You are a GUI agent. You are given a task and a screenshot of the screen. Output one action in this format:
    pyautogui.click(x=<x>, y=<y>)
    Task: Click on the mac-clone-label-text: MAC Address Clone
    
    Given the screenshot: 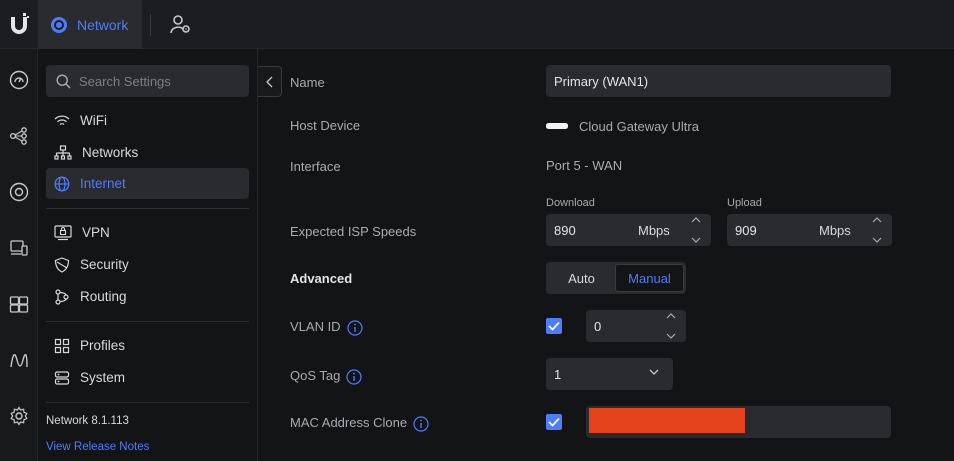 What is the action you would take?
    pyautogui.click(x=349, y=422)
    